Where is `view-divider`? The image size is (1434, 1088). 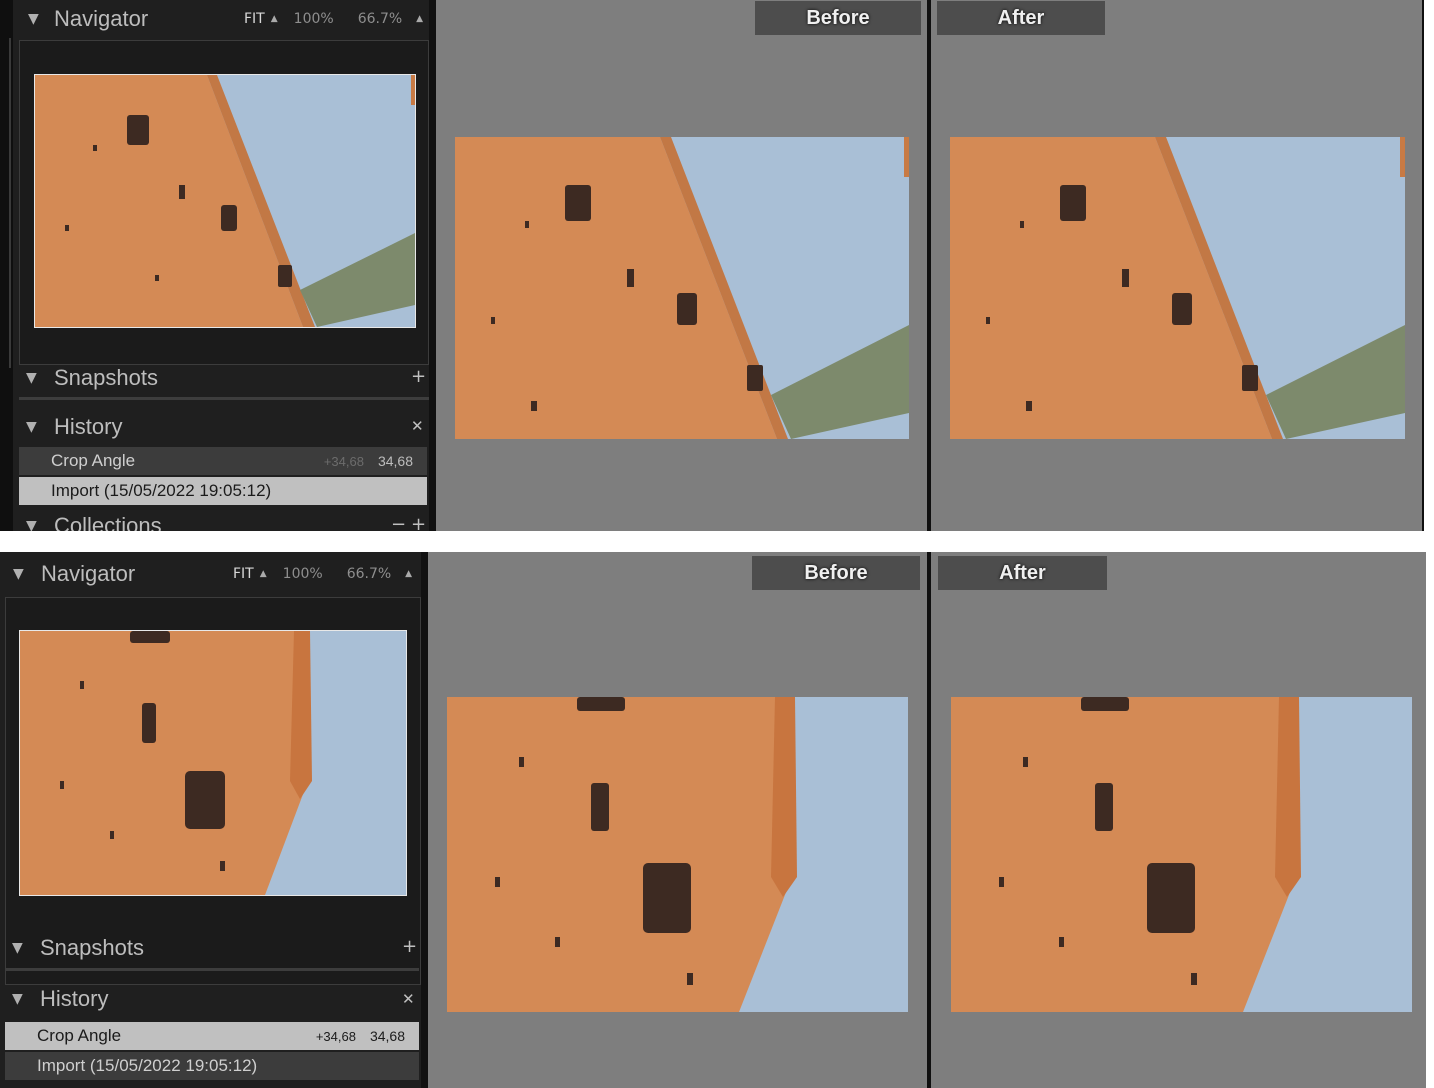 view-divider is located at coordinates (1423, 265).